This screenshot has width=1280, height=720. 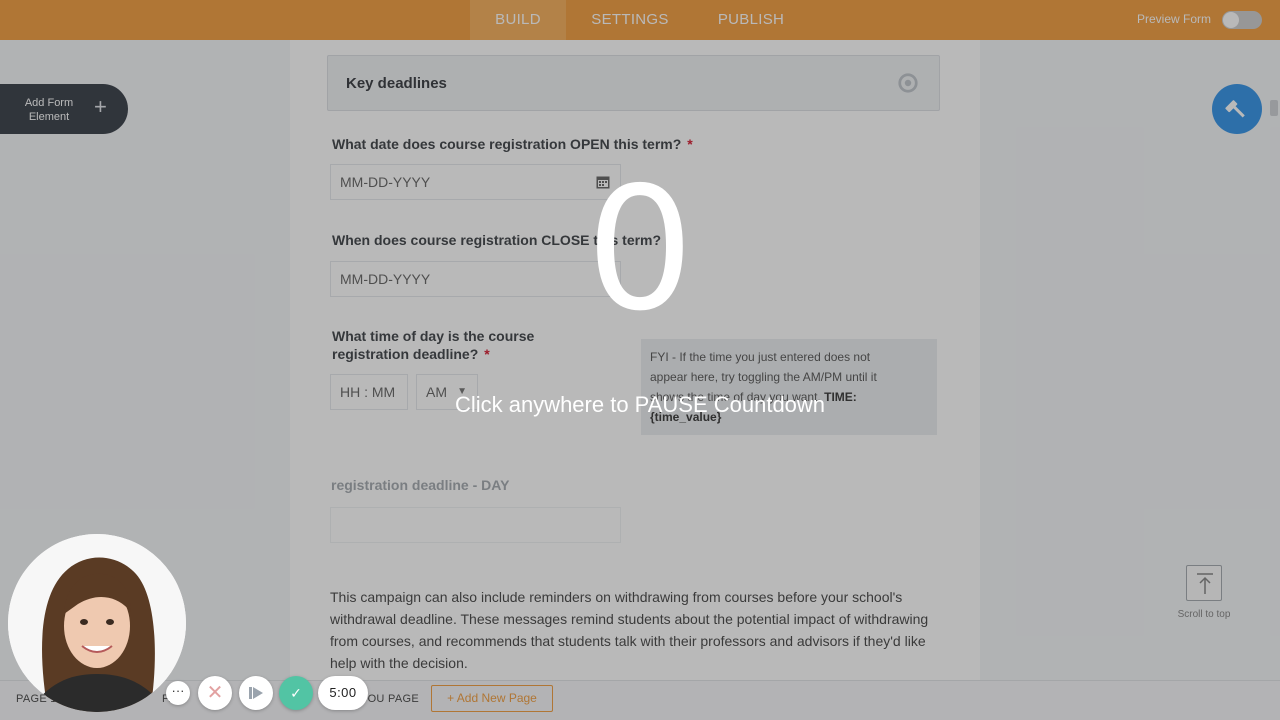 I want to click on webcam-bubble, so click(x=97, y=623).